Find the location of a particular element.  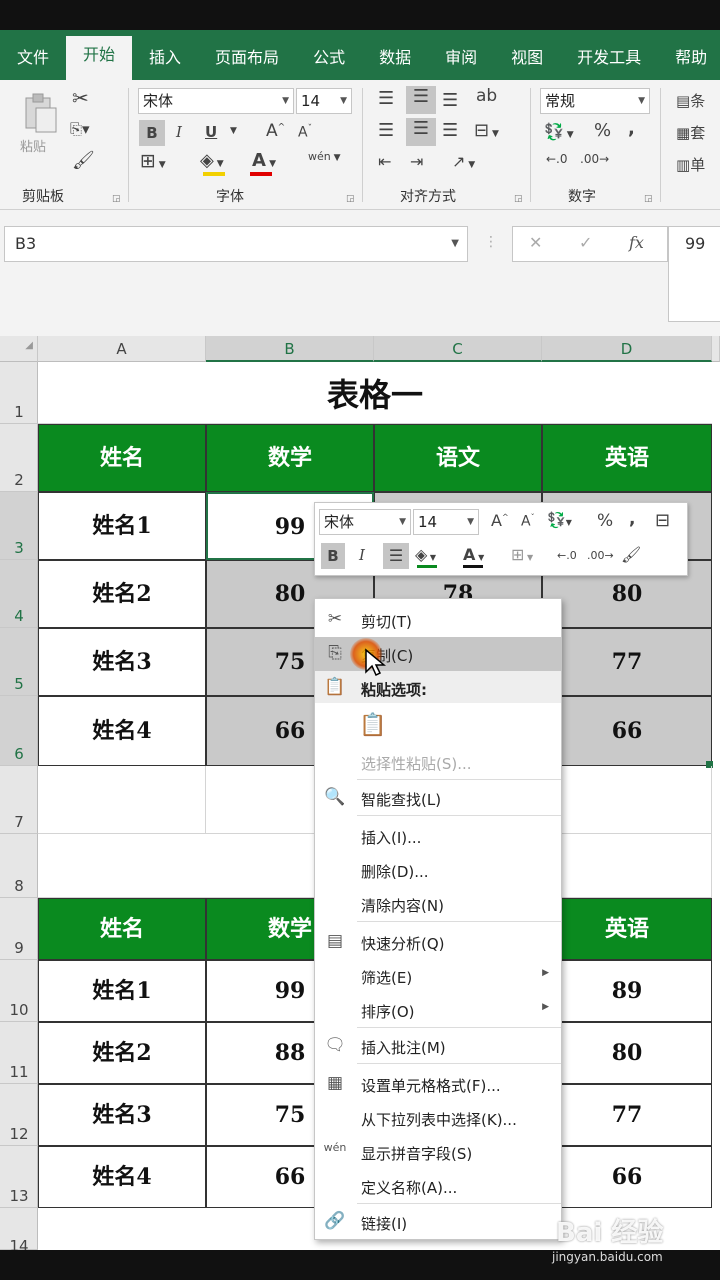

table2-name-cell: 姓名2 is located at coordinates (122, 1053).